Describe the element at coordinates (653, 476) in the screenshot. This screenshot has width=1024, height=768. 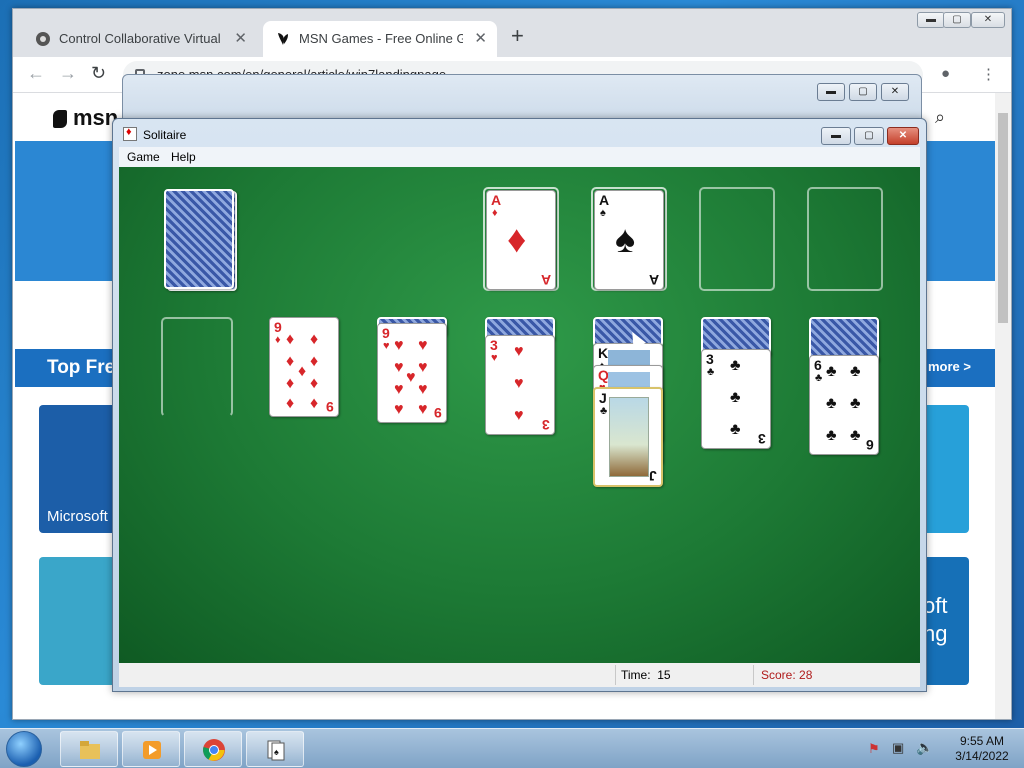
I see `card-rank: J` at that location.